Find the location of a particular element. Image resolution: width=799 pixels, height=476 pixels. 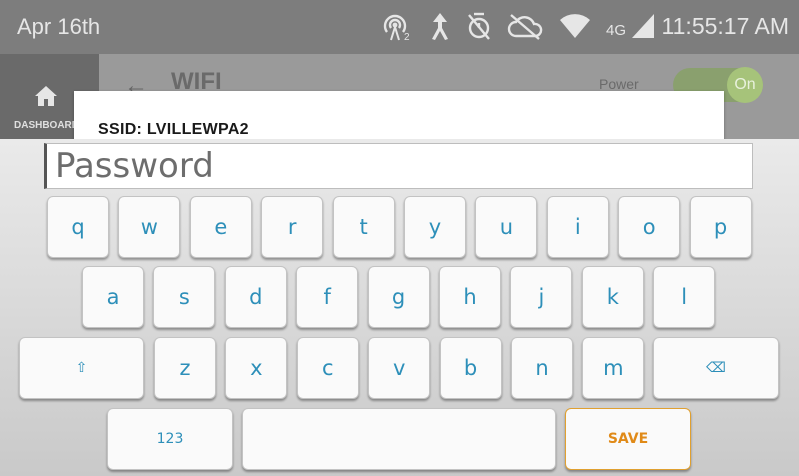

key-i: i is located at coordinates (577, 227).